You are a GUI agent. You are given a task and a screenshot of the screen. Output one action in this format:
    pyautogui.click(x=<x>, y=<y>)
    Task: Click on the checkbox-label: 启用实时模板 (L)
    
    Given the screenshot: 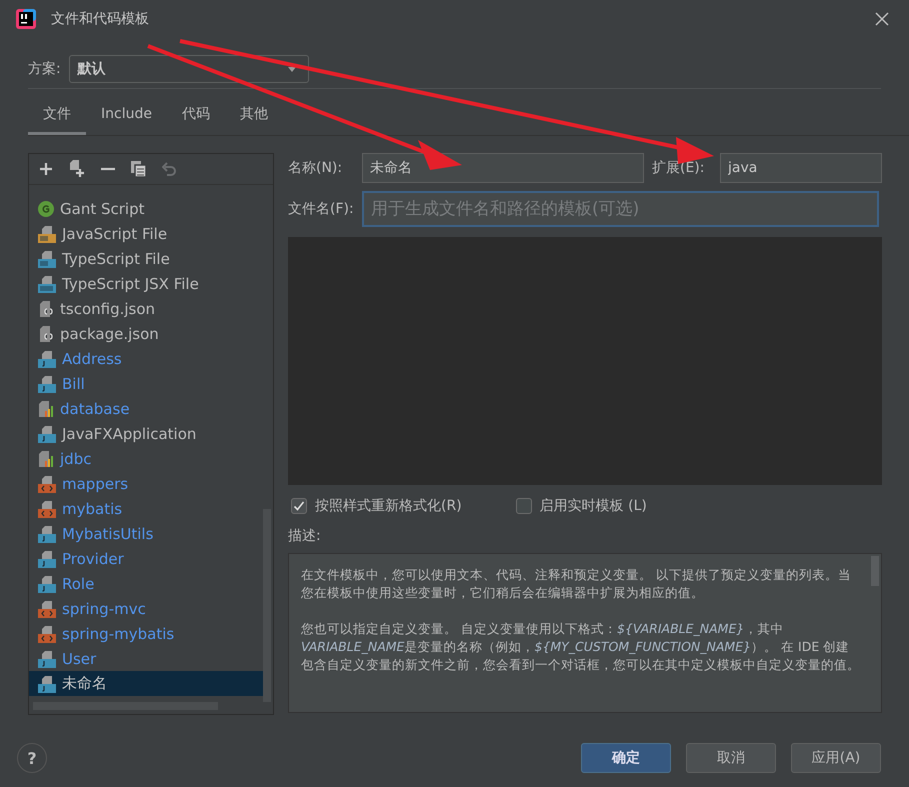 What is the action you would take?
    pyautogui.click(x=593, y=506)
    